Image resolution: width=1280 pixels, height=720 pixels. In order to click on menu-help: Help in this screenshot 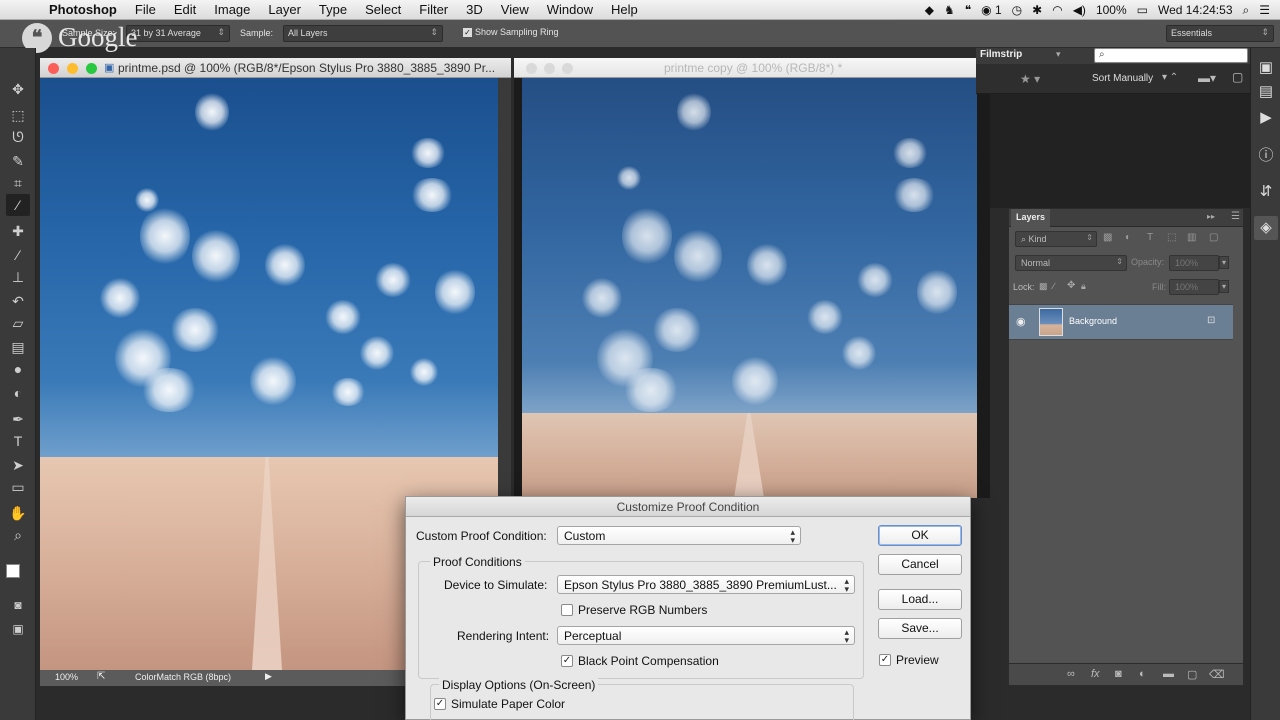, I will do `click(624, 9)`.